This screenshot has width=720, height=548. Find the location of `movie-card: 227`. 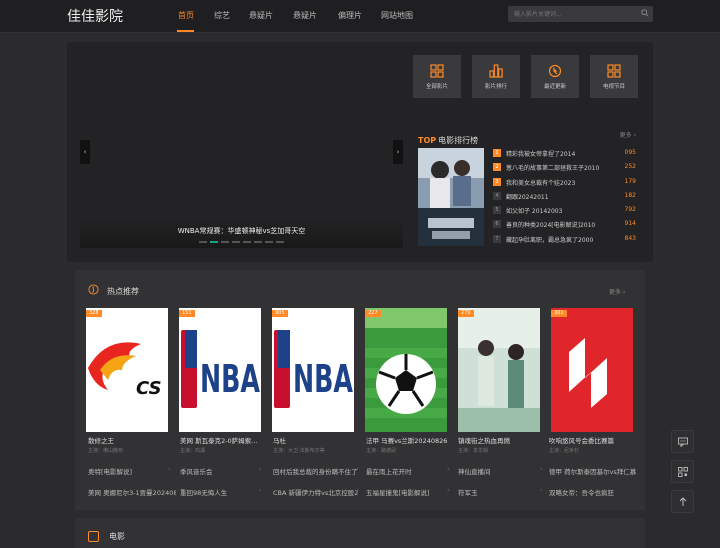

movie-card: 227 is located at coordinates (406, 370).